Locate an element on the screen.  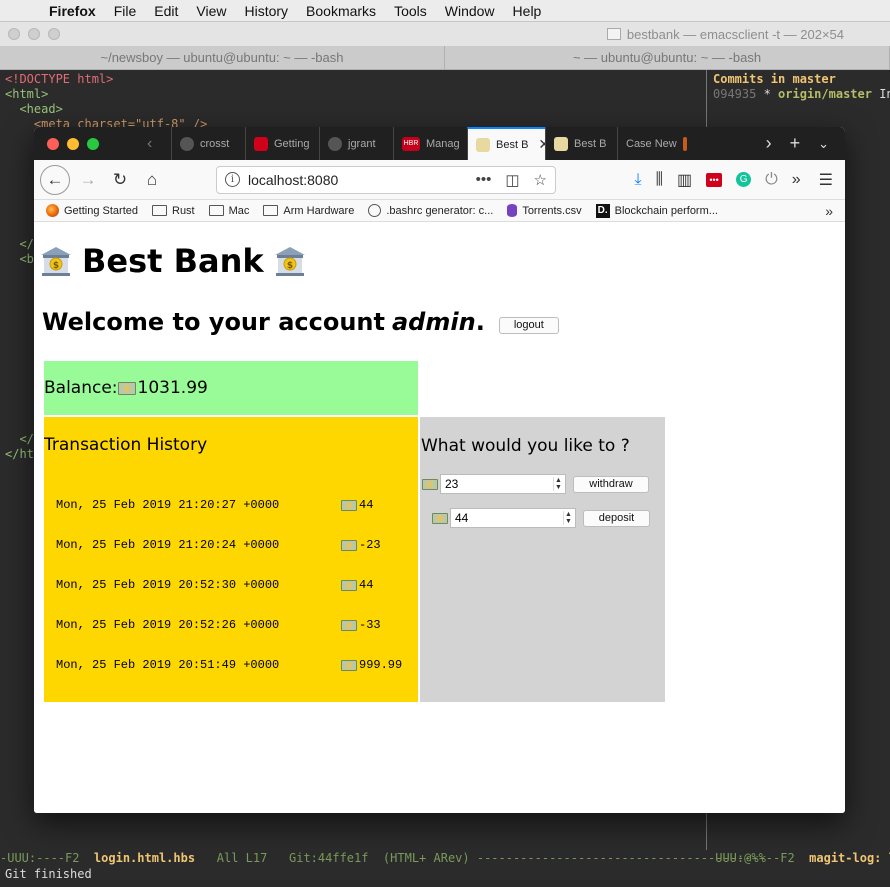
balance-panel: Balance: 1031.99 is located at coordinates (231, 388).